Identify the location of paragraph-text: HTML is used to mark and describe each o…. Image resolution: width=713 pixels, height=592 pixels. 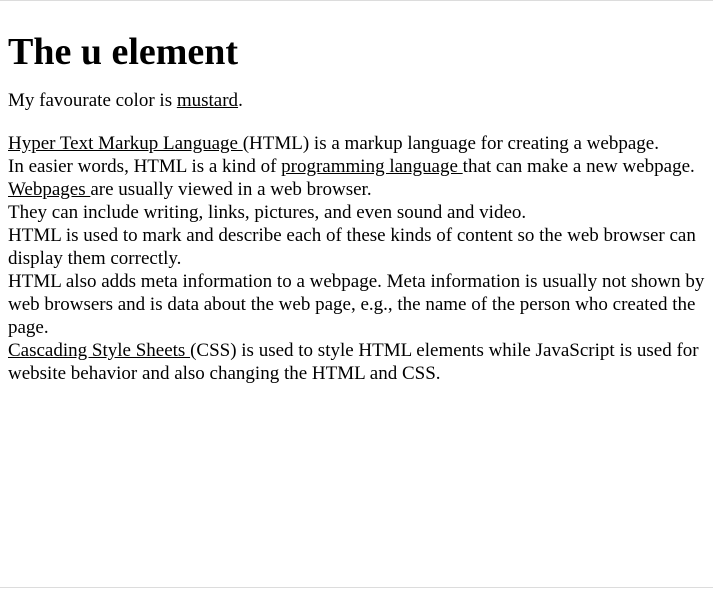
(352, 247).